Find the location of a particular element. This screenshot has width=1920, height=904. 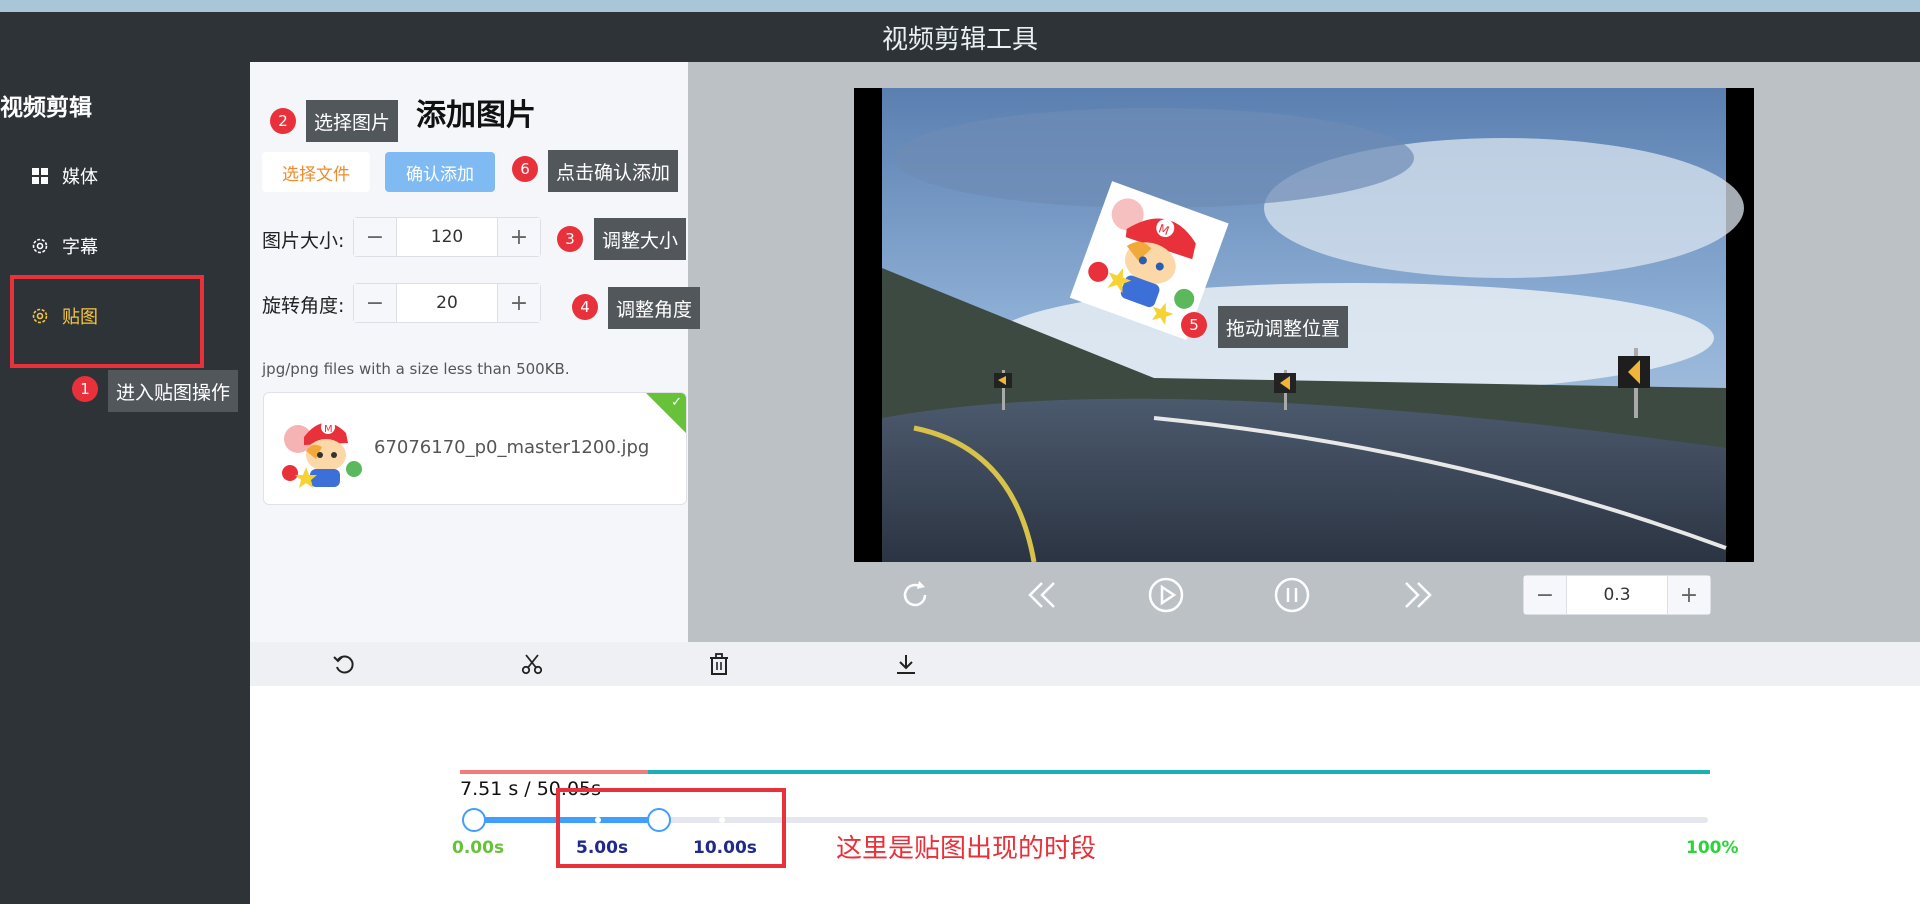

sticker-thumbnail: M is located at coordinates (322, 454).